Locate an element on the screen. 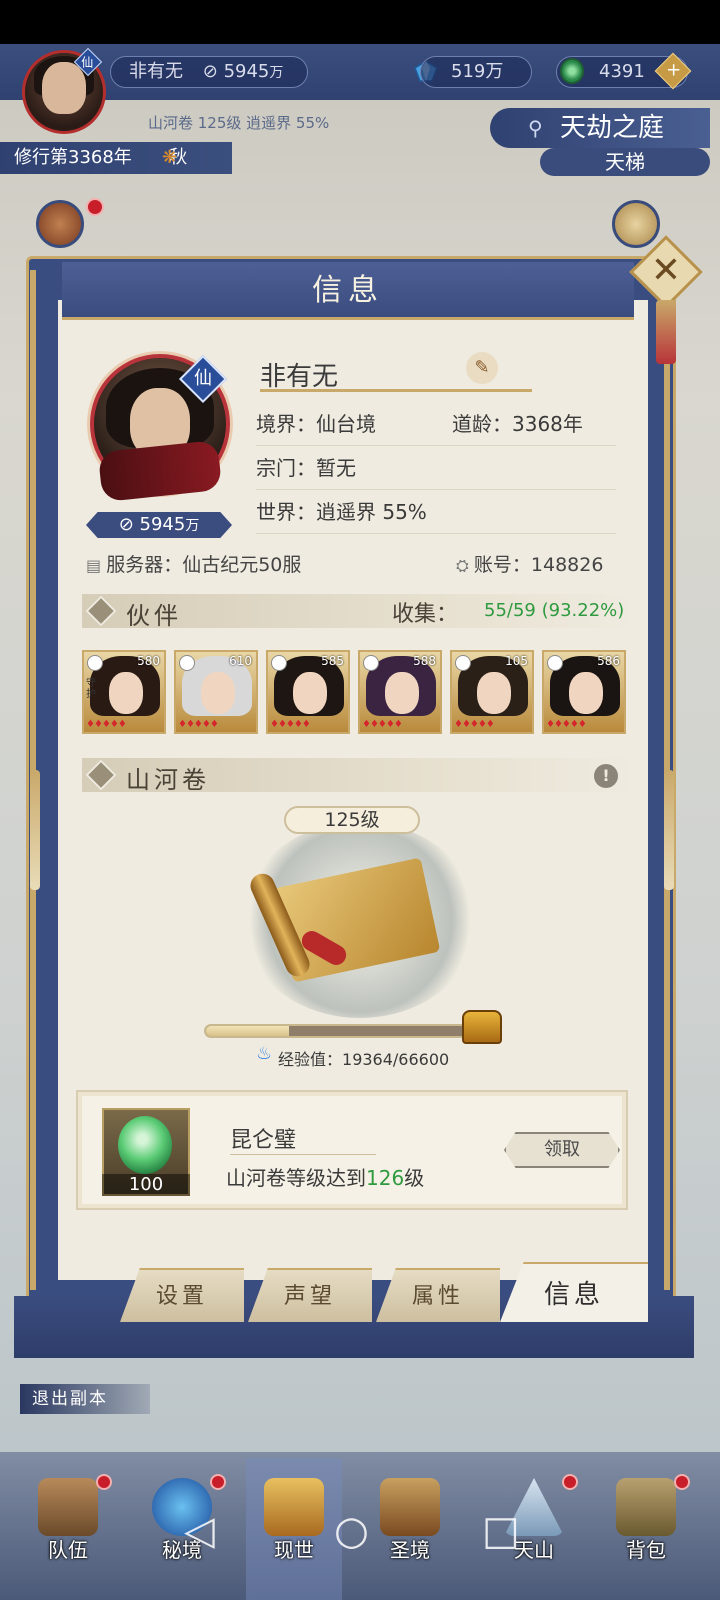 The height and width of the screenshot is (1600, 720). sect-row: 宗门：暂无 is located at coordinates (436, 468).